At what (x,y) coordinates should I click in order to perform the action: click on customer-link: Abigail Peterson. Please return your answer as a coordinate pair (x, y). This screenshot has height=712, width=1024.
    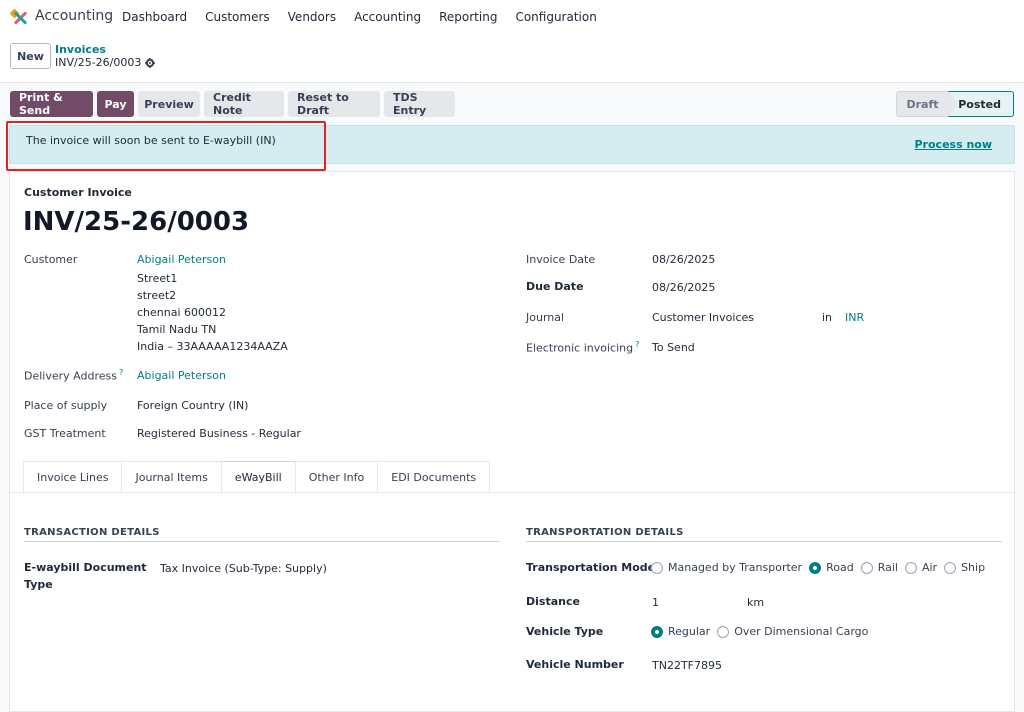
    Looking at the image, I should click on (181, 259).